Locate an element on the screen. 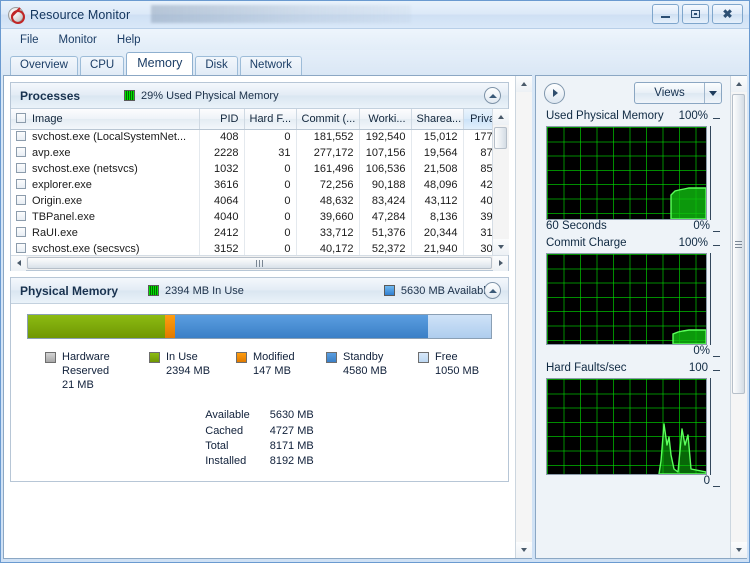  processes-horizontal-scrollbar is located at coordinates (259, 263).